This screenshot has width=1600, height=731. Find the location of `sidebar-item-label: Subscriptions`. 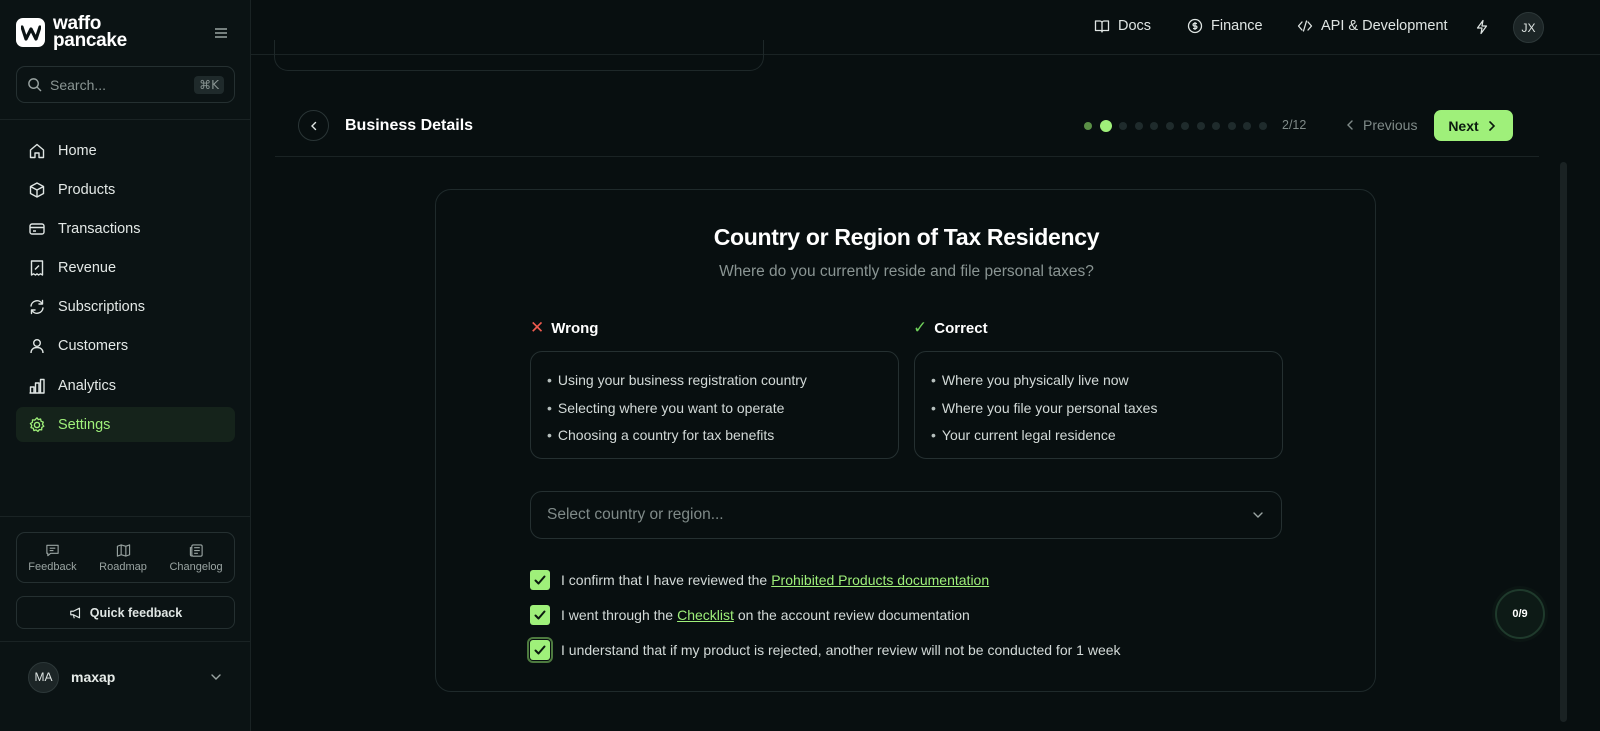

sidebar-item-label: Subscriptions is located at coordinates (102, 307).